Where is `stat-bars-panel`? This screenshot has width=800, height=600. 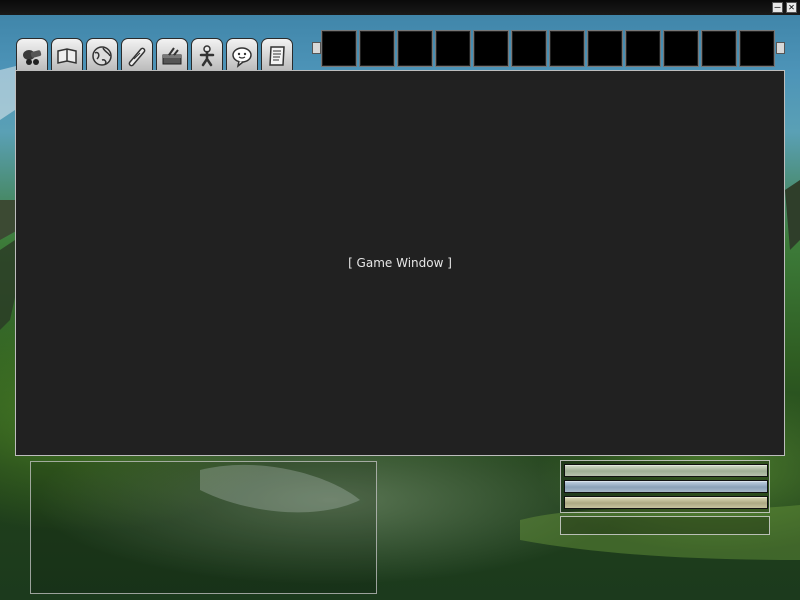 stat-bars-panel is located at coordinates (665, 486).